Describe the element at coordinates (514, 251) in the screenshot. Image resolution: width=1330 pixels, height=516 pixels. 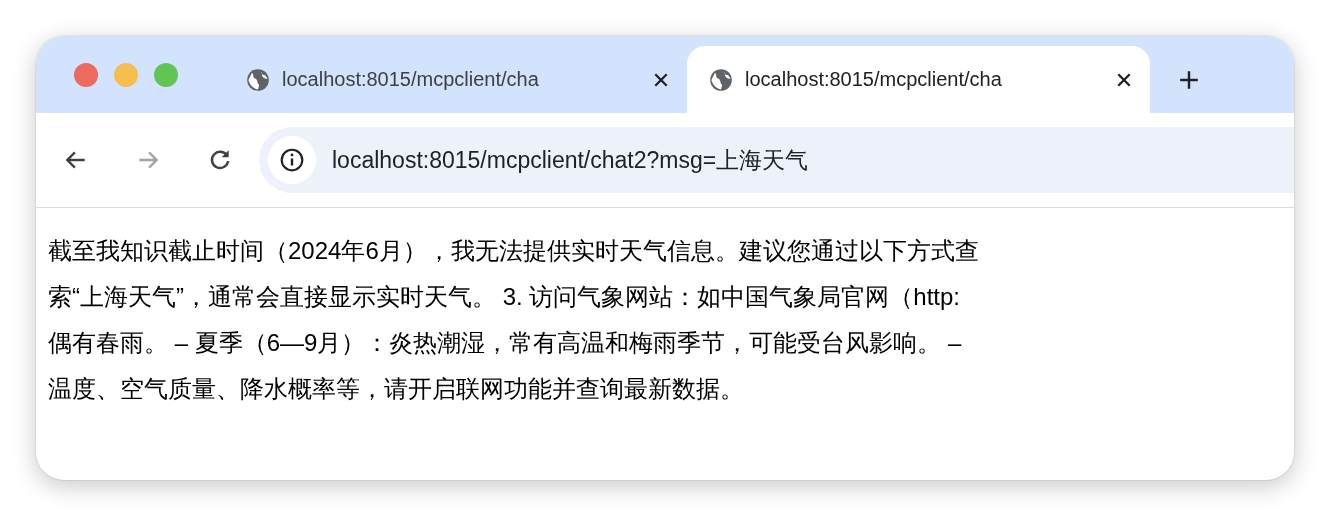
I see `response-text-line: 截至我知识截止时间（2024年6月），我无法提供实时天气信息。建议您通过以下方式查` at that location.